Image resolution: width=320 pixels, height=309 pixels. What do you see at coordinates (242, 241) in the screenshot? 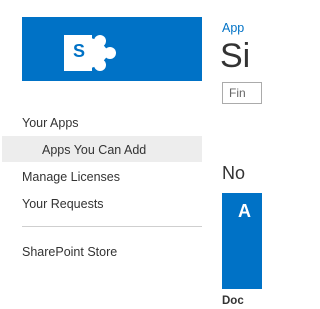
I see `app-tile: A` at bounding box center [242, 241].